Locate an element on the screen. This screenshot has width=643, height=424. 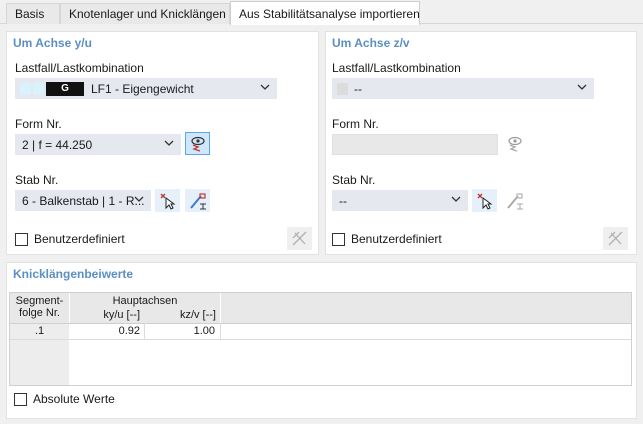
loadcase-value: LF1 - Eigengewicht is located at coordinates (142, 89).